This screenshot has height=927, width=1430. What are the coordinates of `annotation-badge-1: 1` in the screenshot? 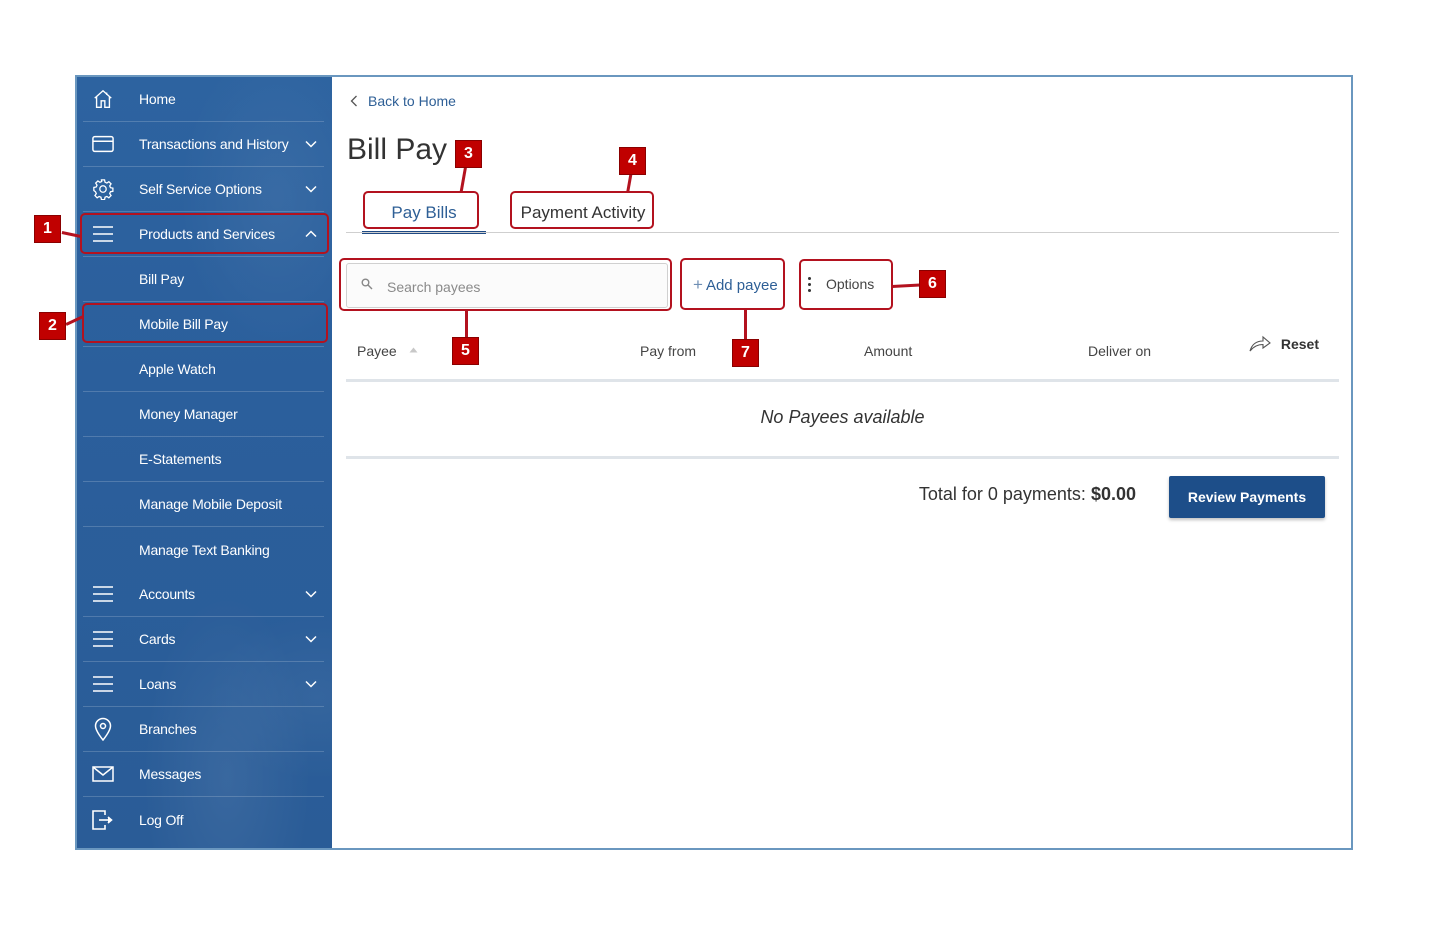 It's located at (47, 229).